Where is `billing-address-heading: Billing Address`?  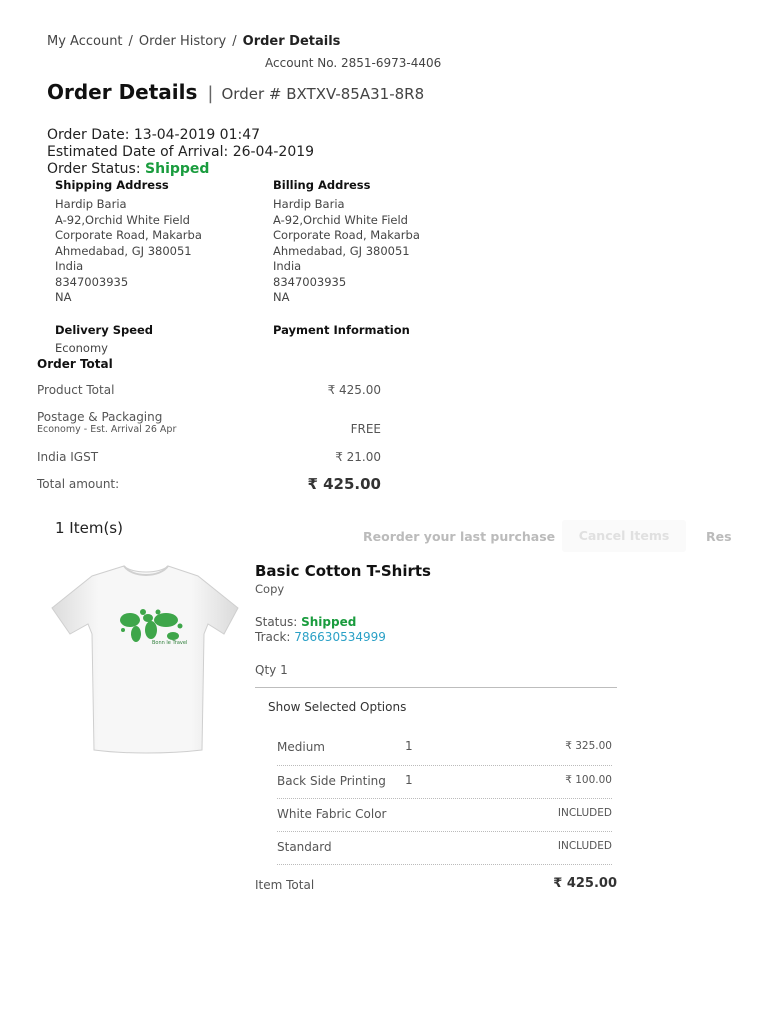
billing-address-heading: Billing Address is located at coordinates (322, 185).